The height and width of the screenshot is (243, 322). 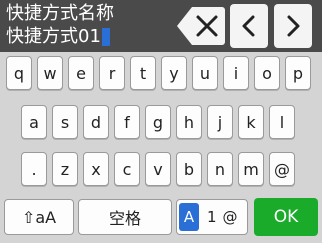 I want to click on backspace-icon, so click(x=201, y=26).